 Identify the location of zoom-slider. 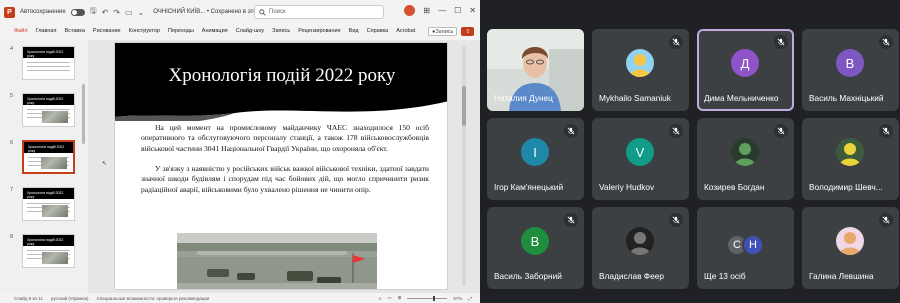
(427, 298).